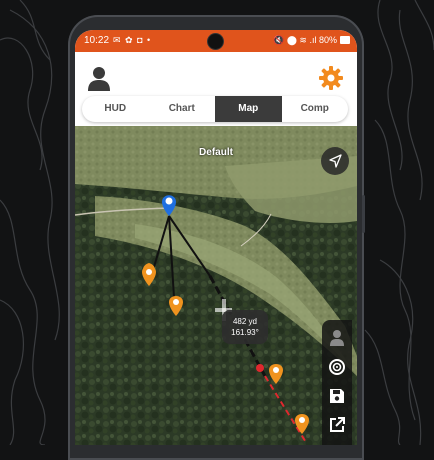 The height and width of the screenshot is (460, 434). Describe the element at coordinates (245, 332) in the screenshot. I see `range-bearing: 161.93°` at that location.